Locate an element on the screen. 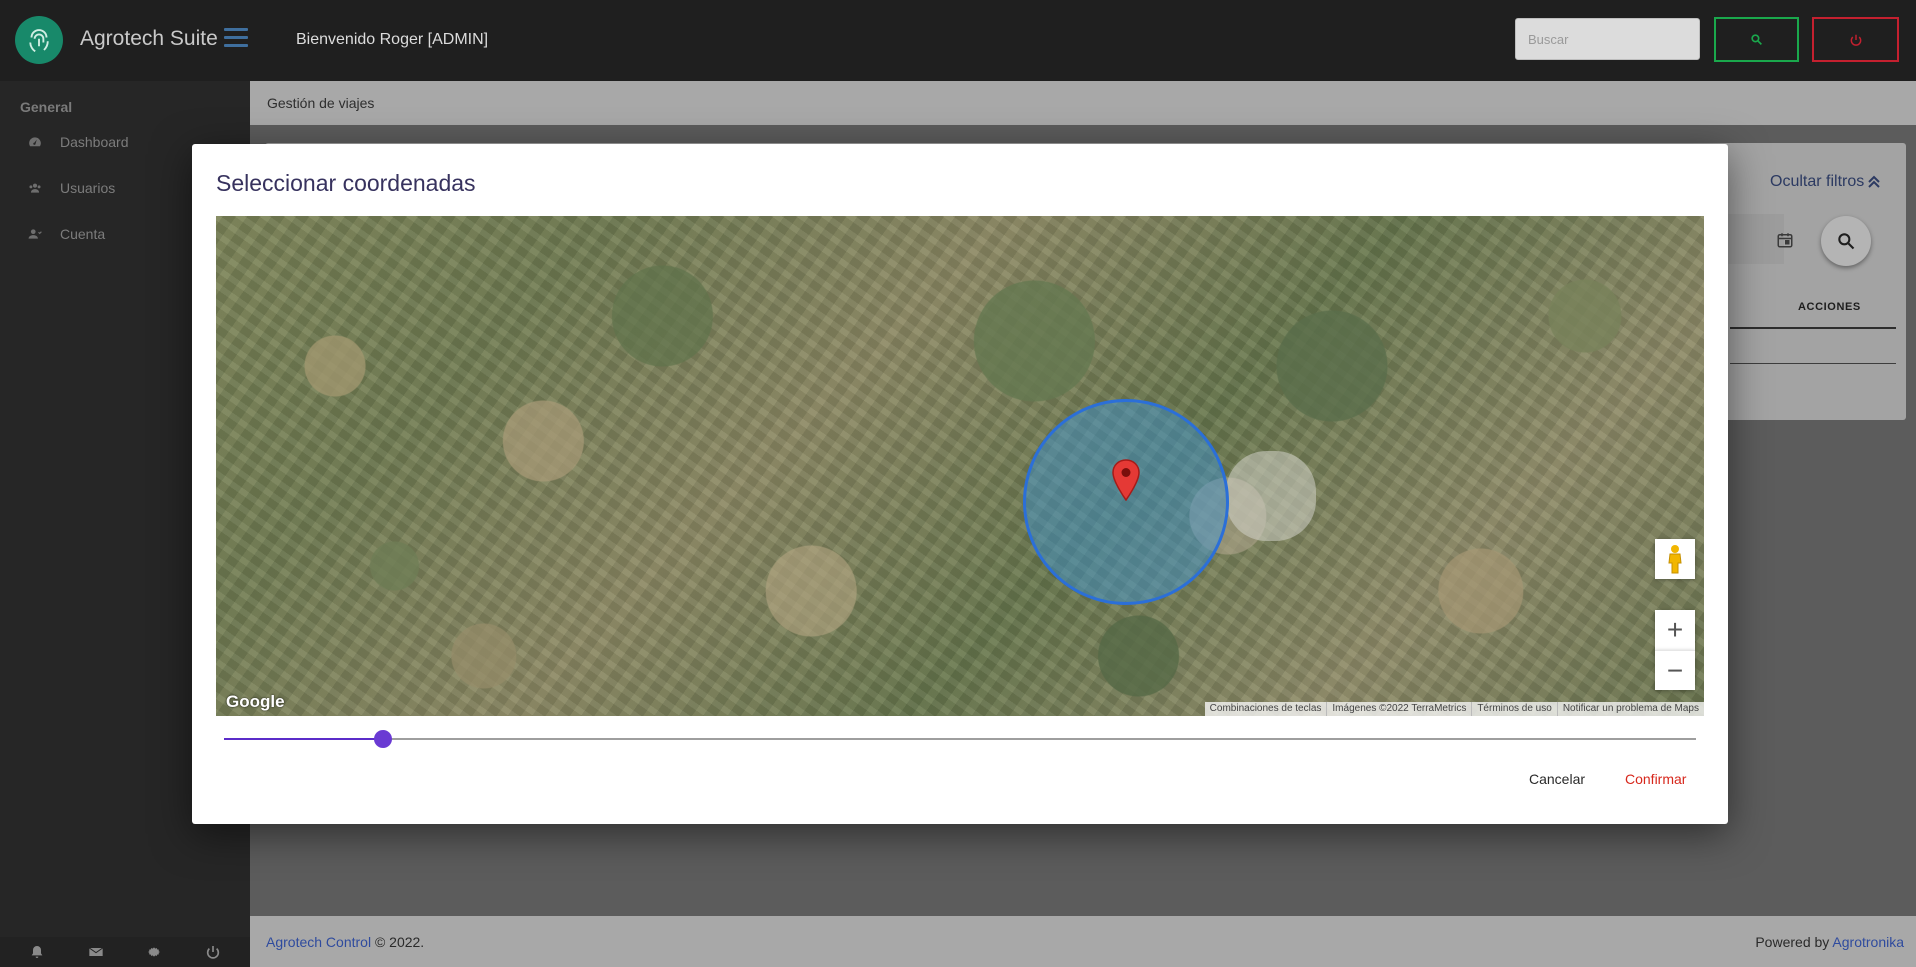 This screenshot has width=1916, height=967. slider-thumb is located at coordinates (382, 739).